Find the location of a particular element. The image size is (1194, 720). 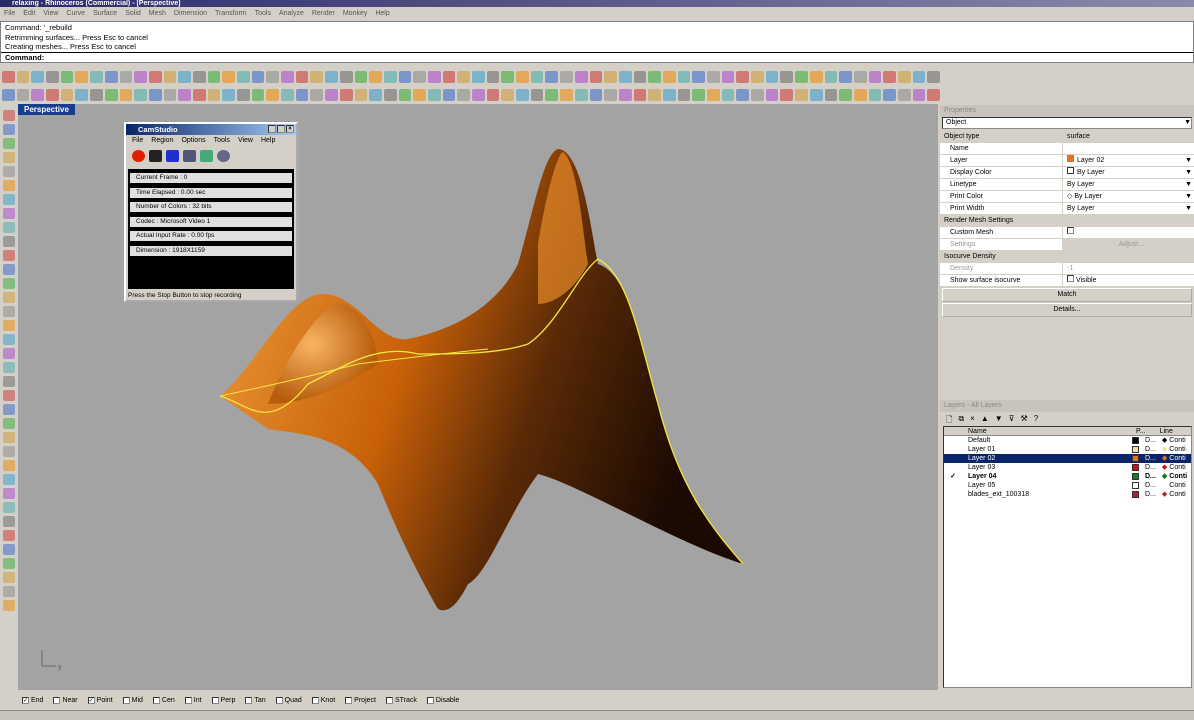

density-field: -1 is located at coordinates (1128, 269).